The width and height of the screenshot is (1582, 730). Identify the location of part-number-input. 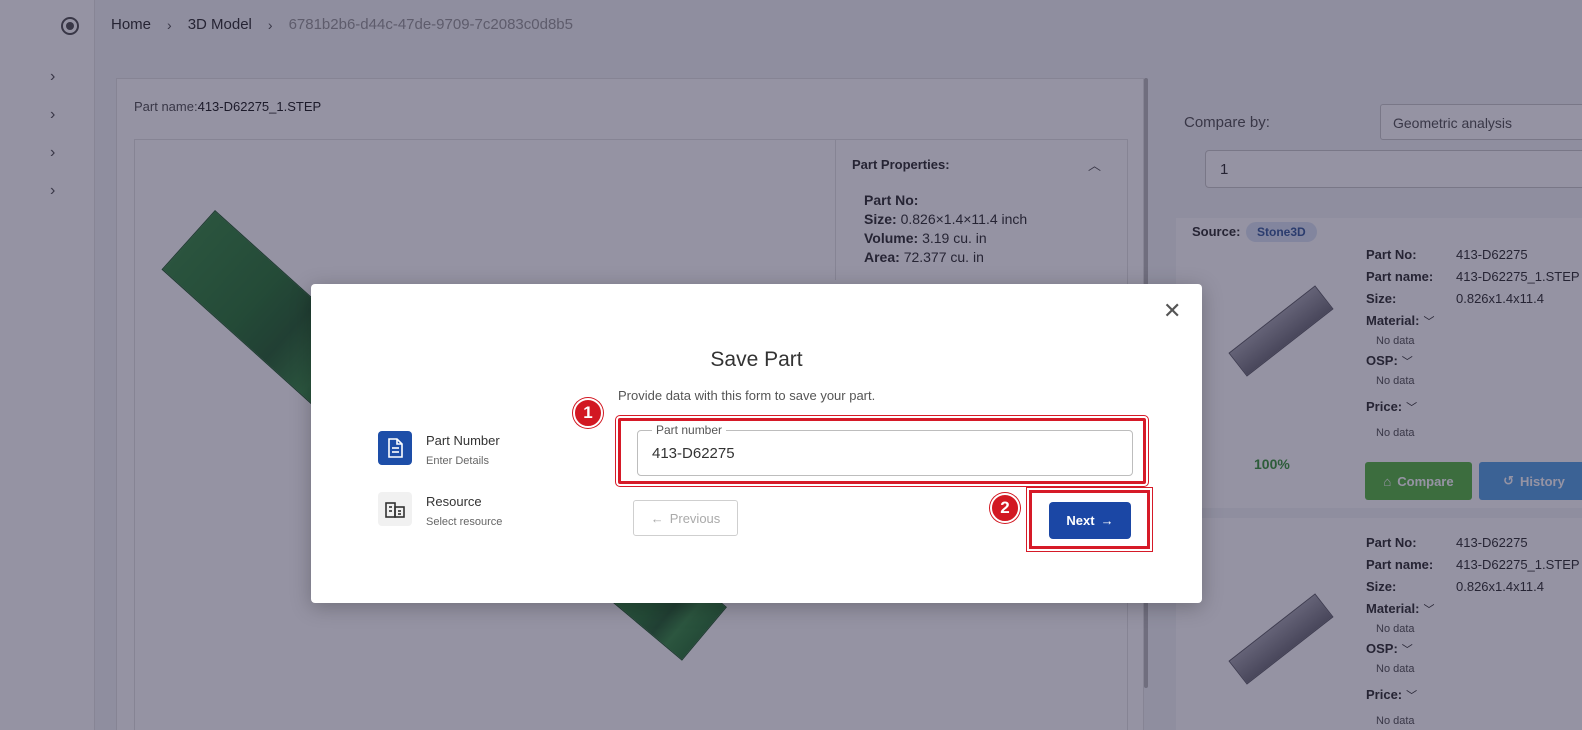
(882, 453).